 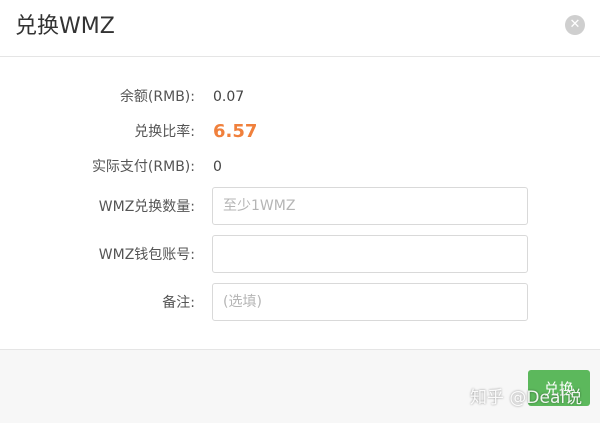 I want to click on wallet-input, so click(x=370, y=254).